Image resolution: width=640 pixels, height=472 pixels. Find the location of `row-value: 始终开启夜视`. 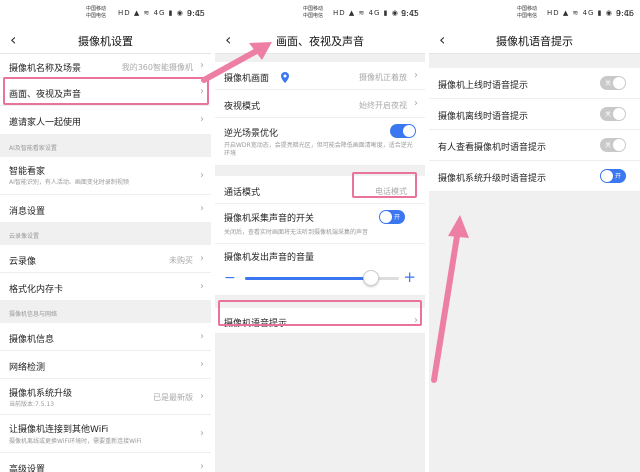

row-value: 始终开启夜视 is located at coordinates (383, 105).